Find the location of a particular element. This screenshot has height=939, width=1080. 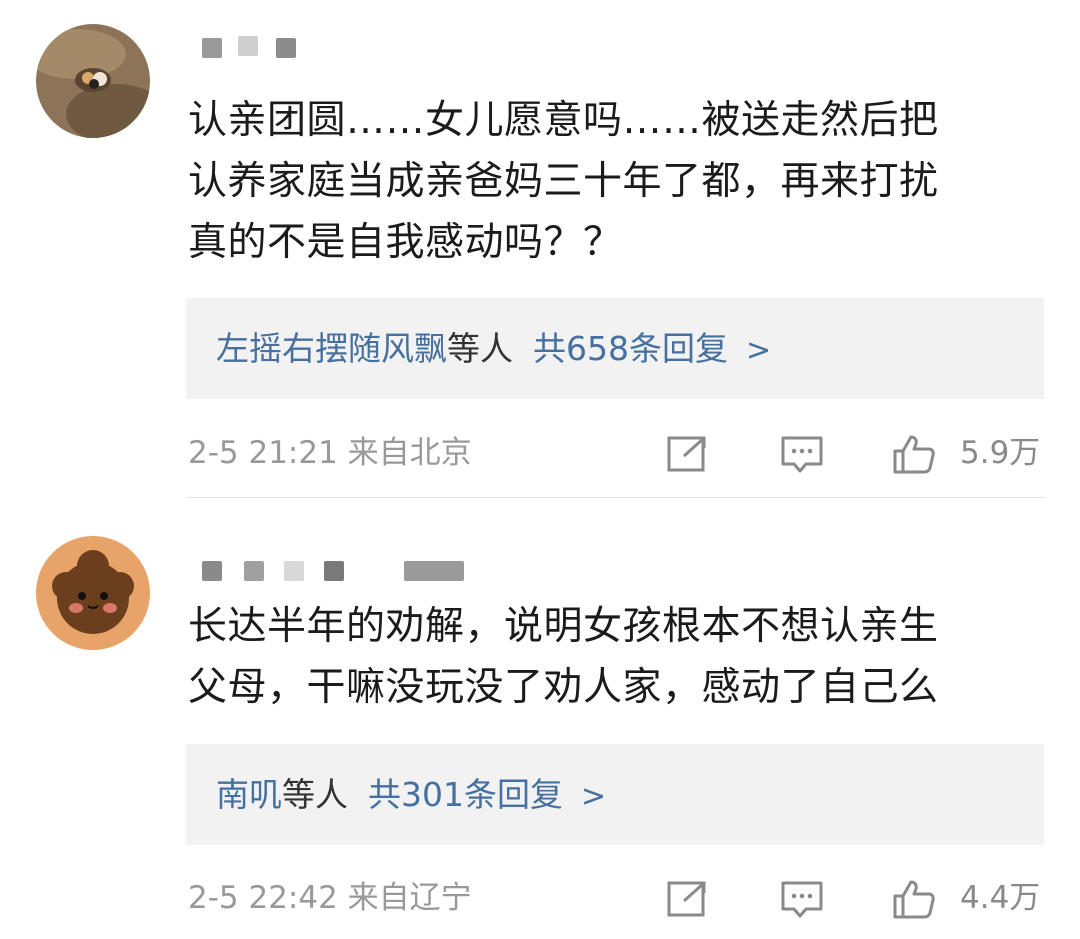

reply-summary: 左摇右摆随风飘等人 共658条回复 > is located at coordinates (615, 348).